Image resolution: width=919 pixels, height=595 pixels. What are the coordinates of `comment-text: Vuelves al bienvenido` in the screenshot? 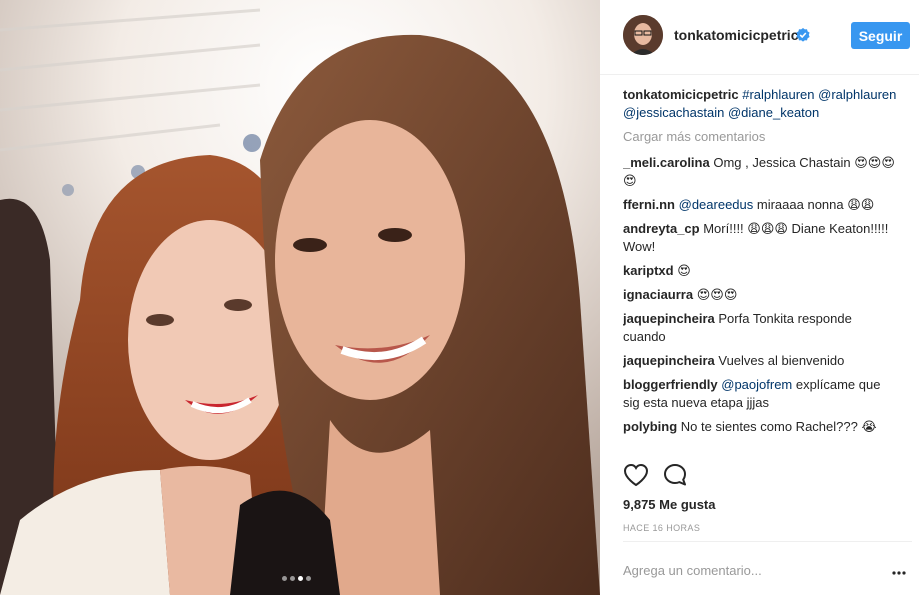 It's located at (781, 360).